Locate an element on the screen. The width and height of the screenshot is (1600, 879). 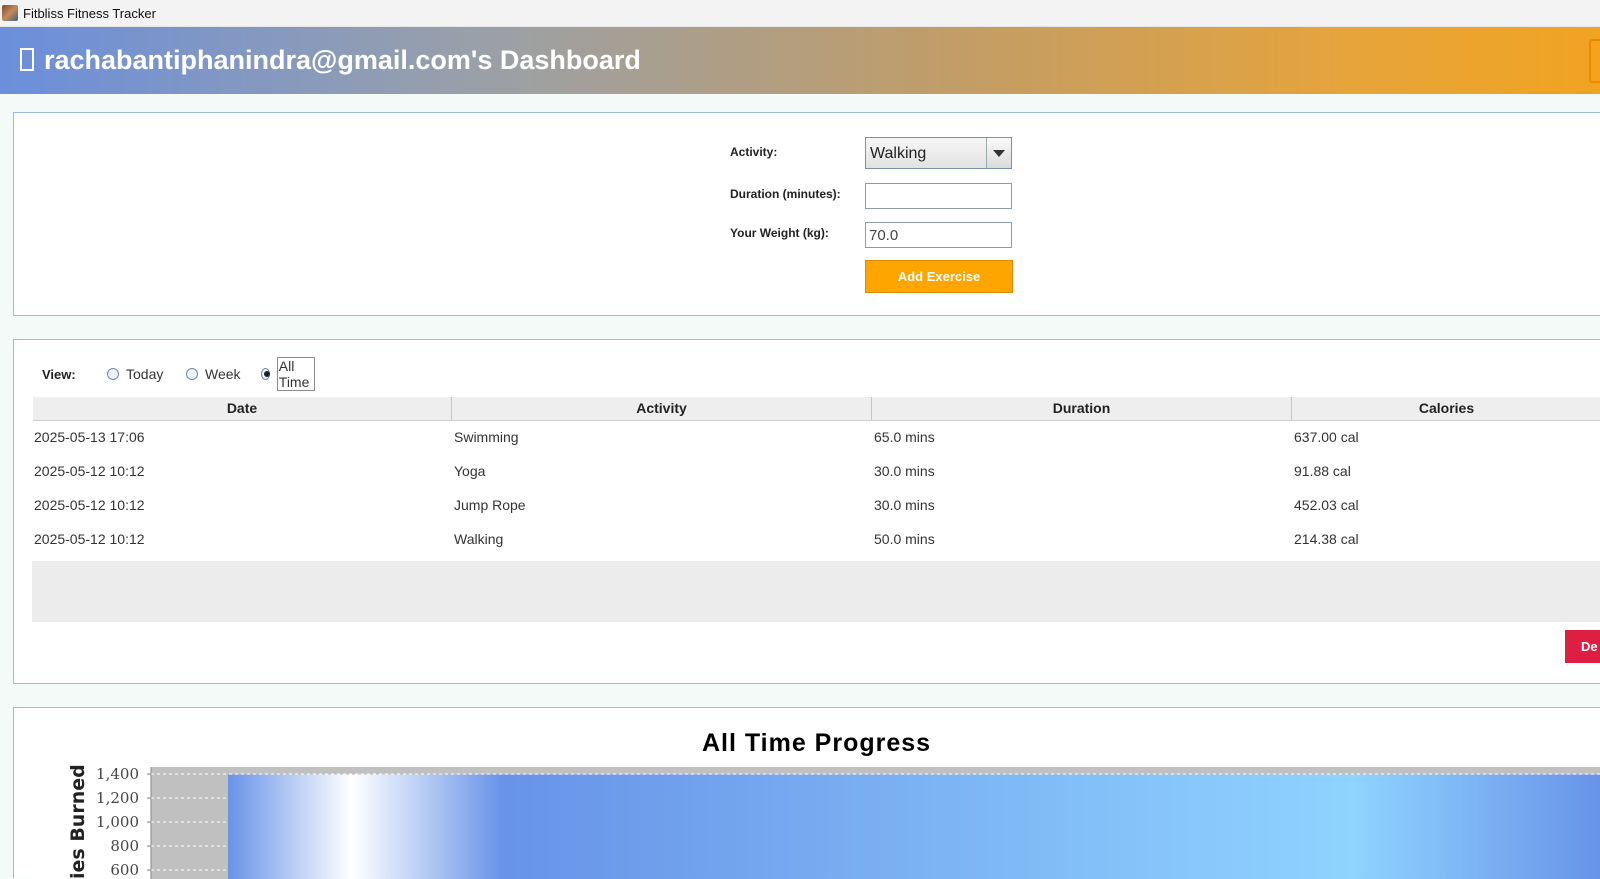
view-option-today: Today is located at coordinates (135, 374).